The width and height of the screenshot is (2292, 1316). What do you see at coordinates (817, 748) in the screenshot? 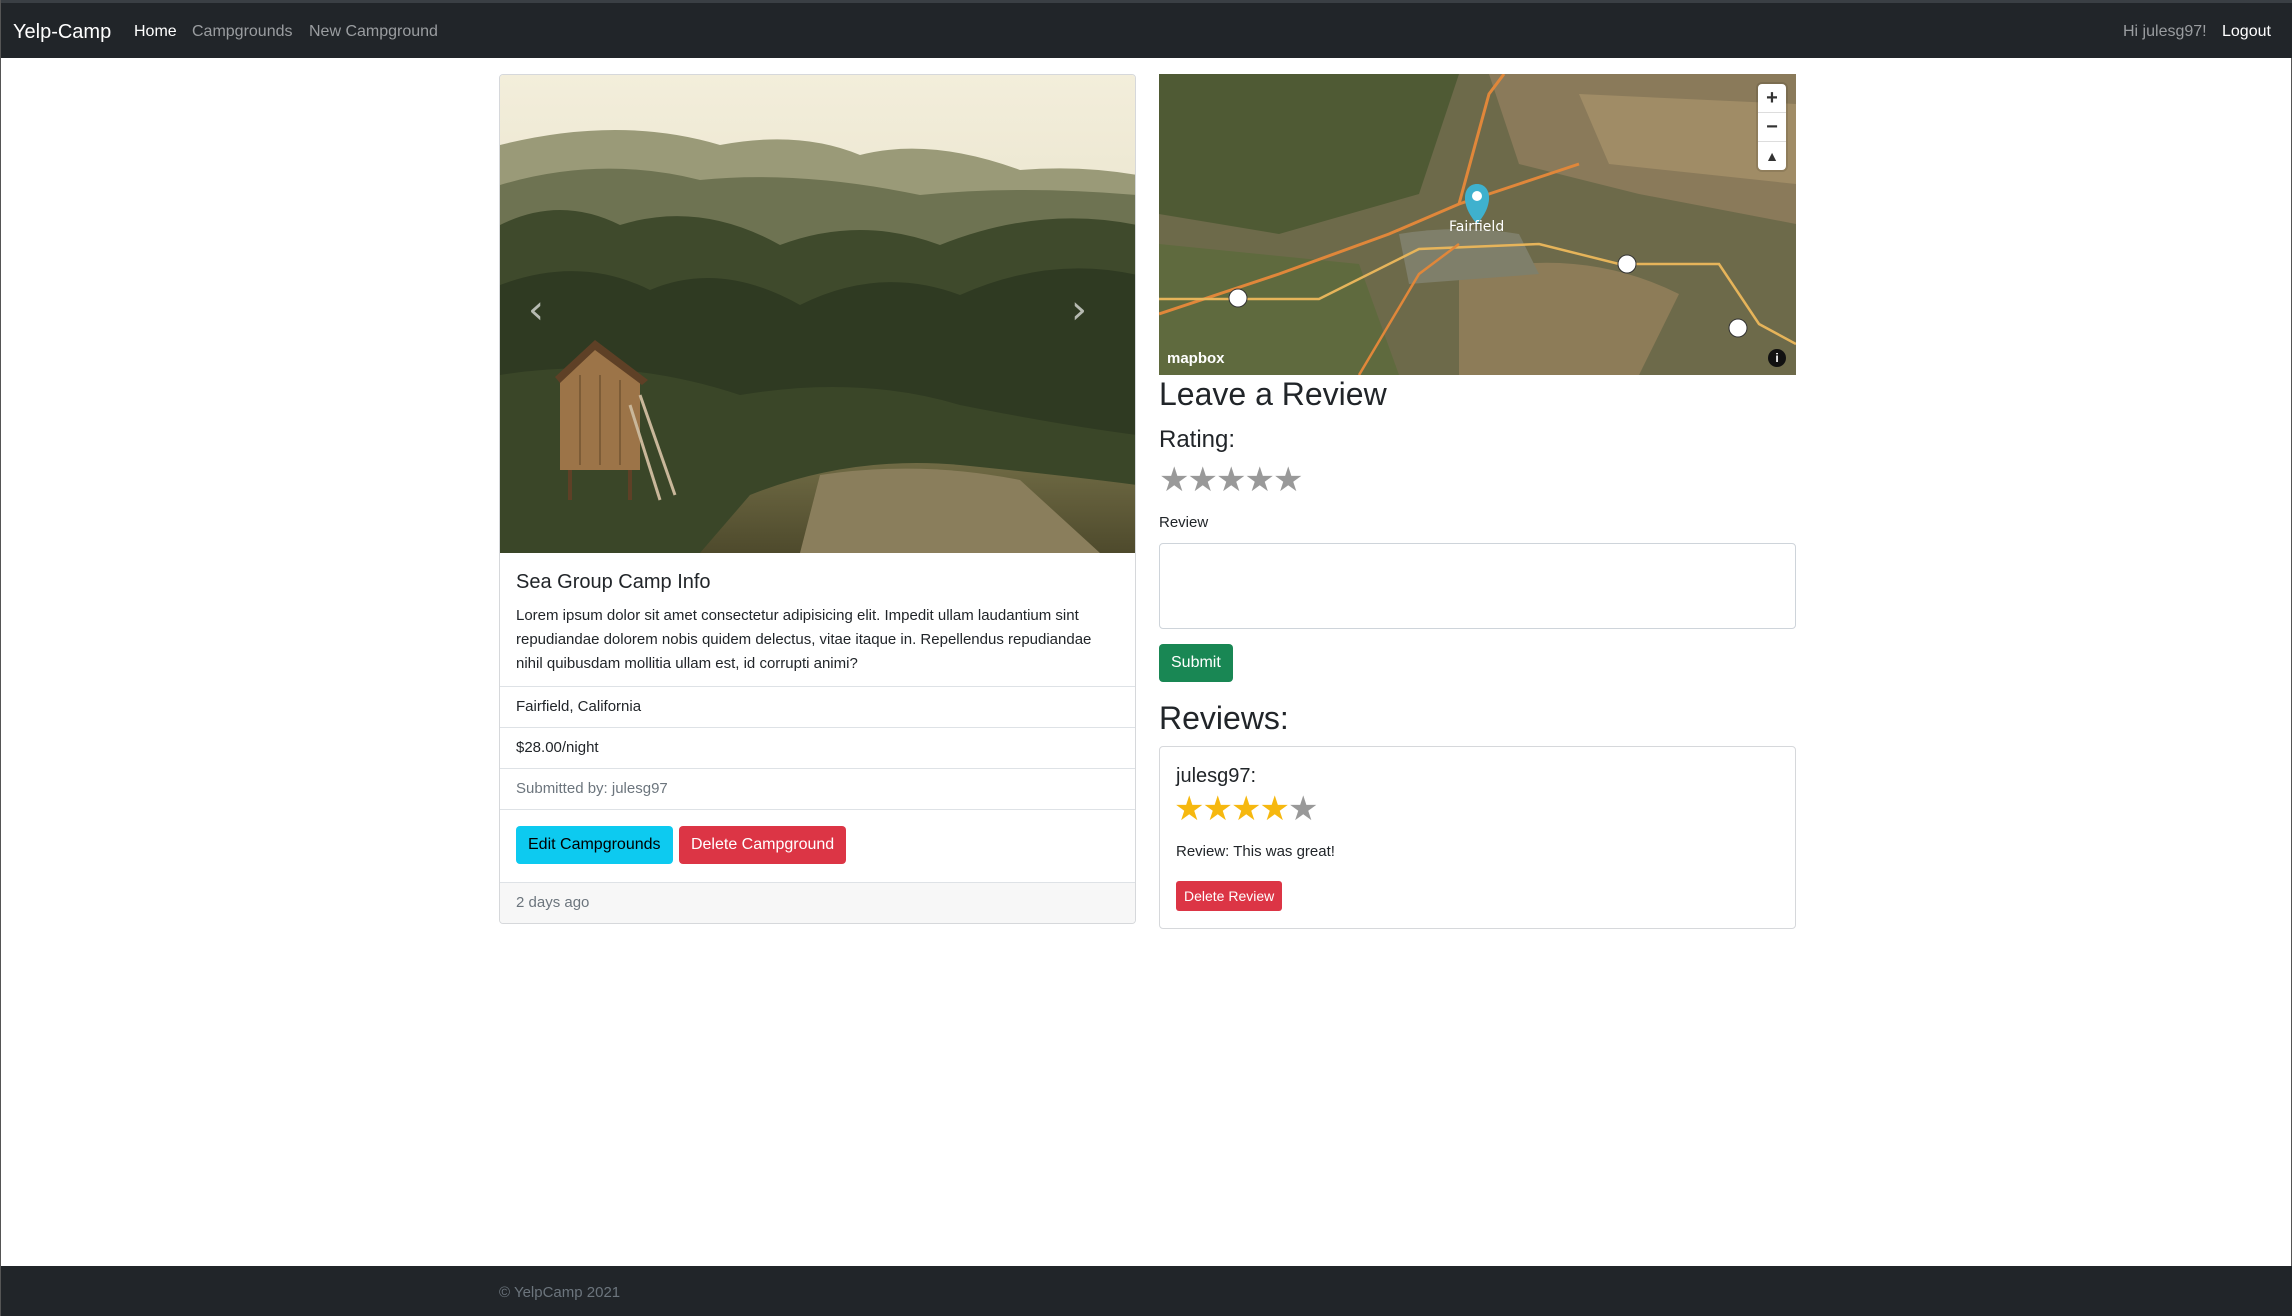
I see `campground-price: $28.00/night` at bounding box center [817, 748].